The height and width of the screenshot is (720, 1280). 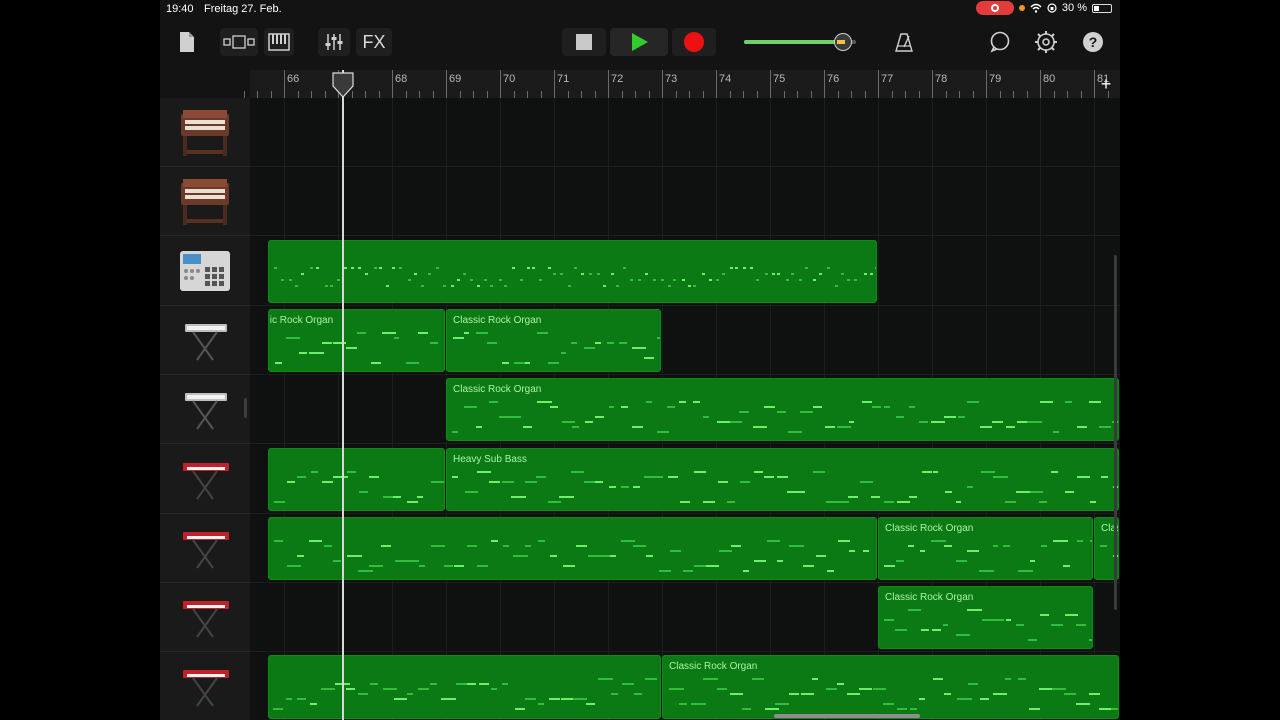 I want to click on status-bar: 19:40 Freitag 27. Feb. 30 %, so click(x=640, y=9).